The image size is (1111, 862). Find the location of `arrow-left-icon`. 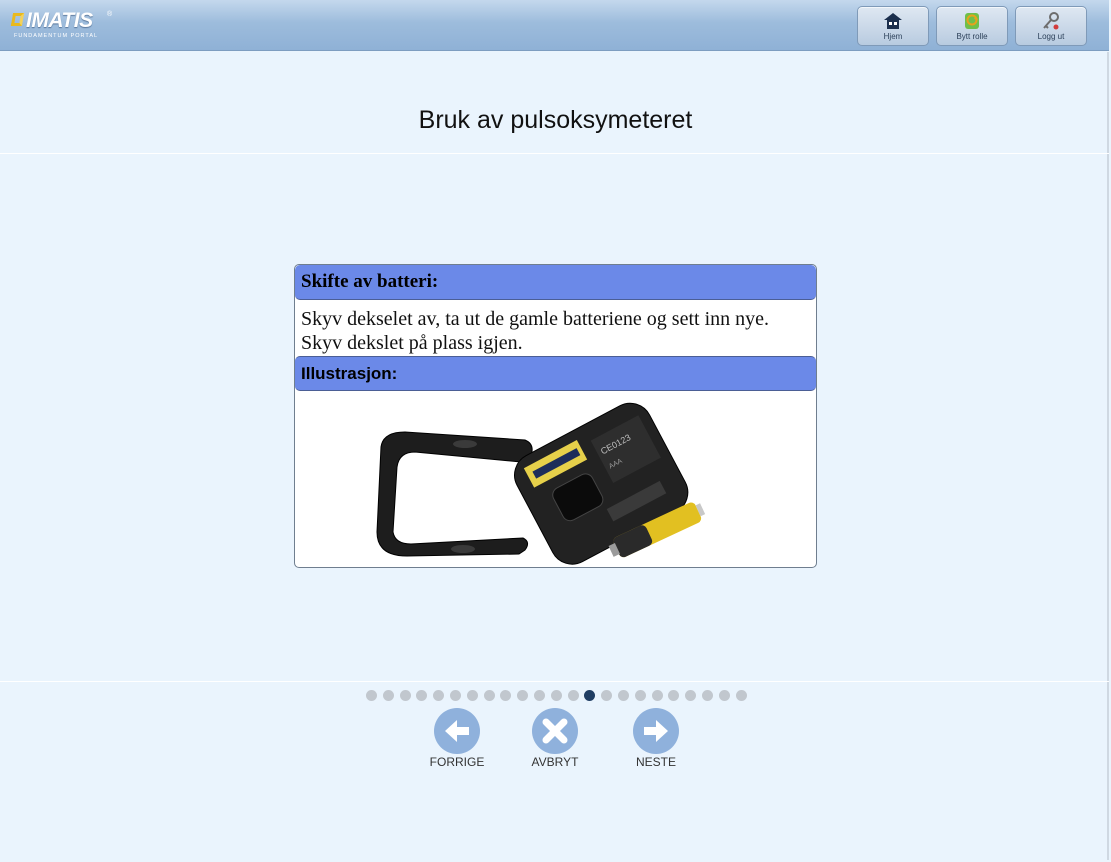

arrow-left-icon is located at coordinates (457, 731).